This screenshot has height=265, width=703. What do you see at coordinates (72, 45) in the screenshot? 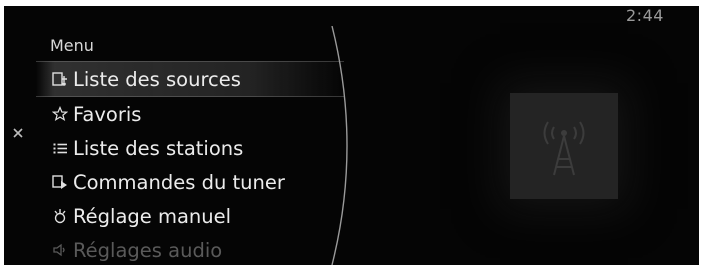
I see `menu-title: Menu` at bounding box center [72, 45].